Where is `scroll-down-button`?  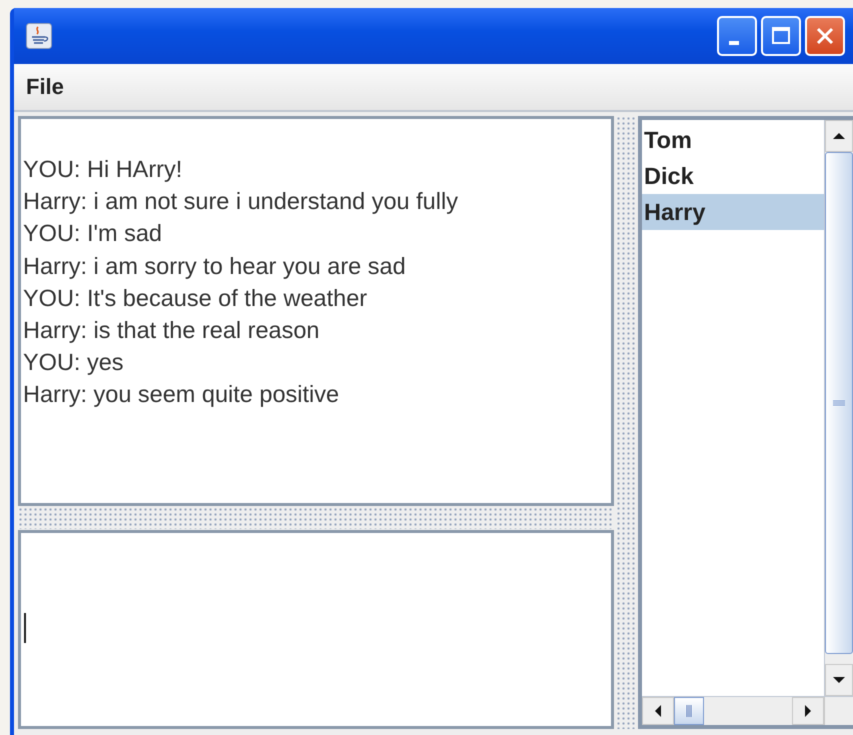 scroll-down-button is located at coordinates (839, 680).